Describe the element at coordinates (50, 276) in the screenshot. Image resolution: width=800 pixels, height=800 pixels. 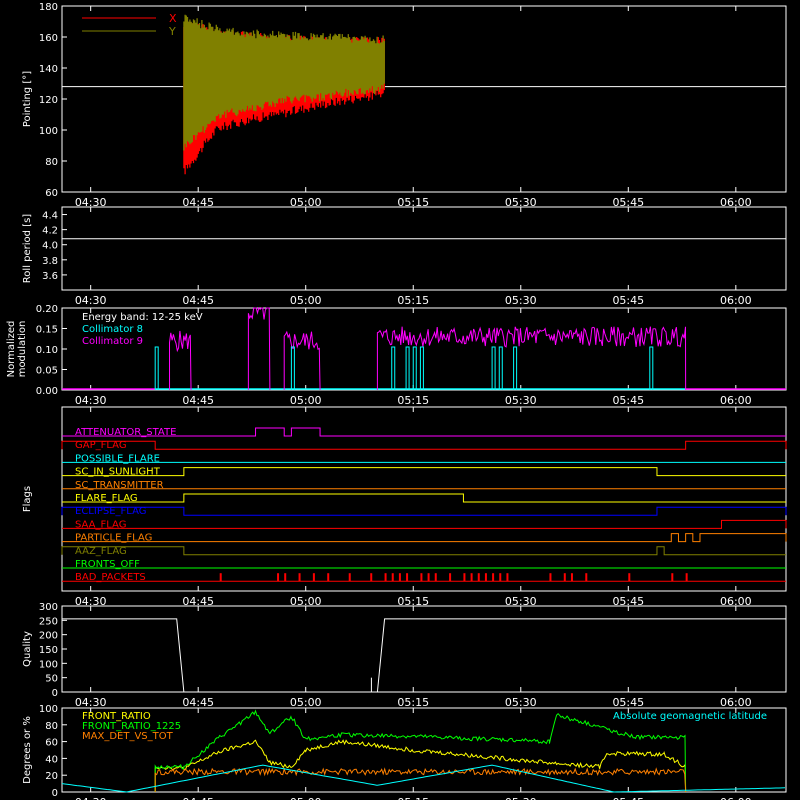
I see `y-tick-label: 3.6` at that location.